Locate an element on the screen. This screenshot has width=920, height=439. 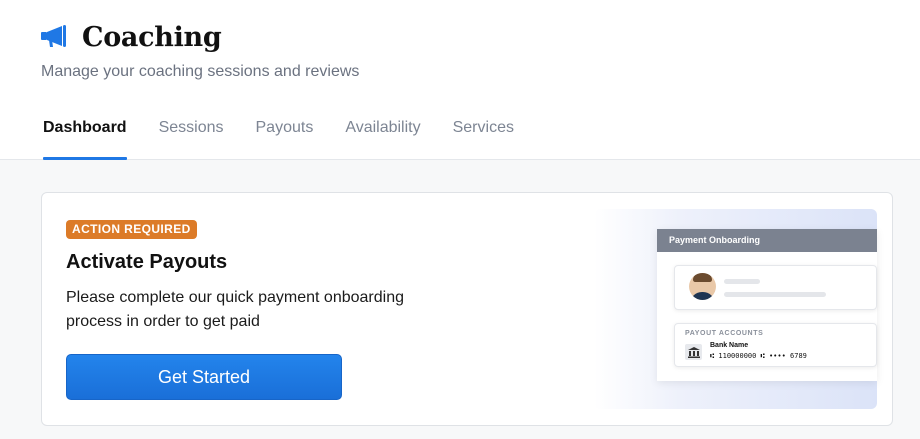
page-title: Coaching is located at coordinates (152, 37).